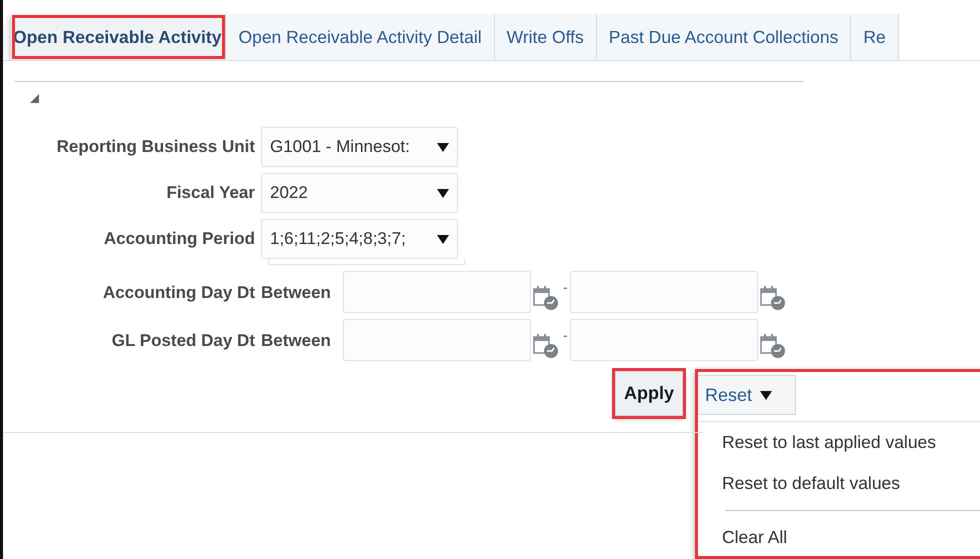  What do you see at coordinates (210, 193) in the screenshot?
I see `field-label: Fiscal Year` at bounding box center [210, 193].